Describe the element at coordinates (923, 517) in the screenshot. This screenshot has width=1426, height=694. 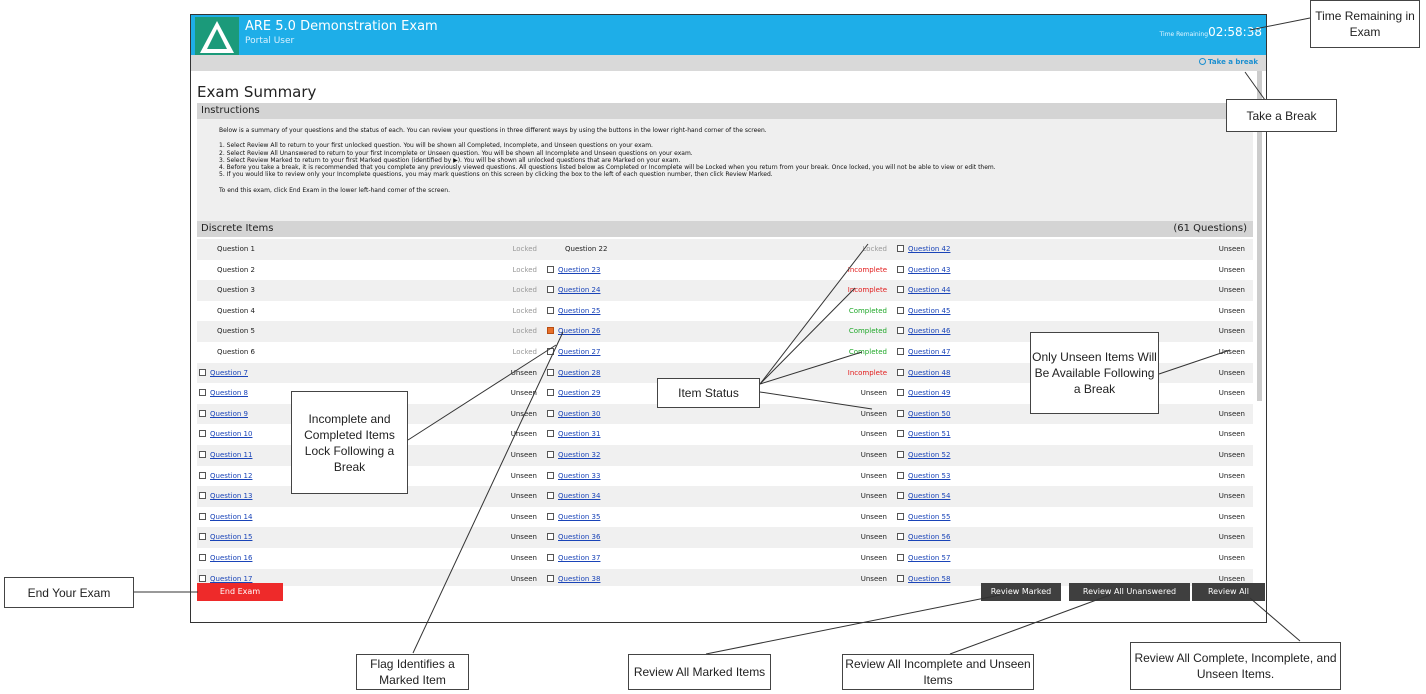
I see `question-entry: Question 55` at that location.